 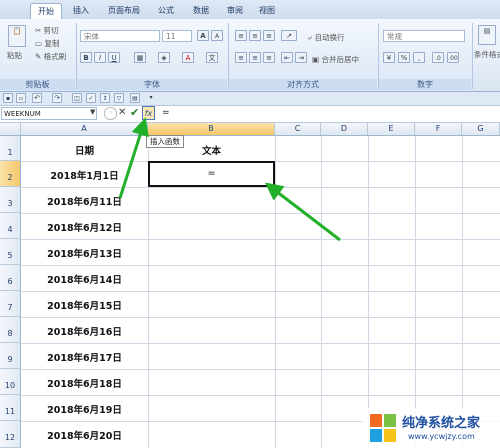 I want to click on arrow-to-fx-button, so click(x=133, y=158).